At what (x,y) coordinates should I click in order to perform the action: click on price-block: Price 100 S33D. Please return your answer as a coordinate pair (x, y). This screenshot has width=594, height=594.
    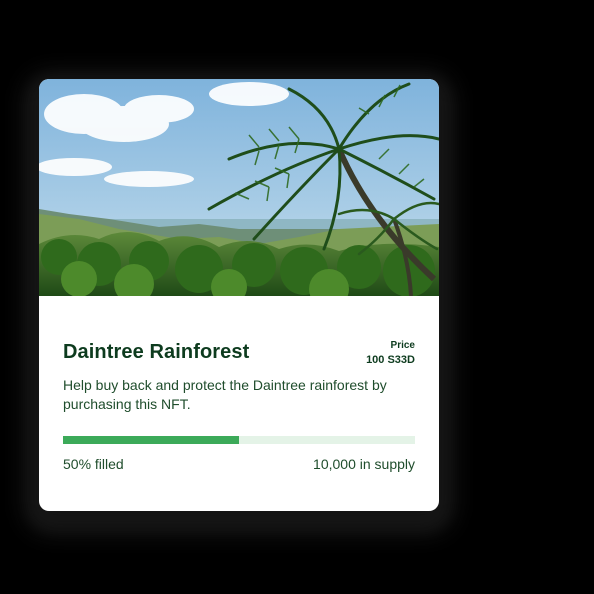
    Looking at the image, I should click on (390, 353).